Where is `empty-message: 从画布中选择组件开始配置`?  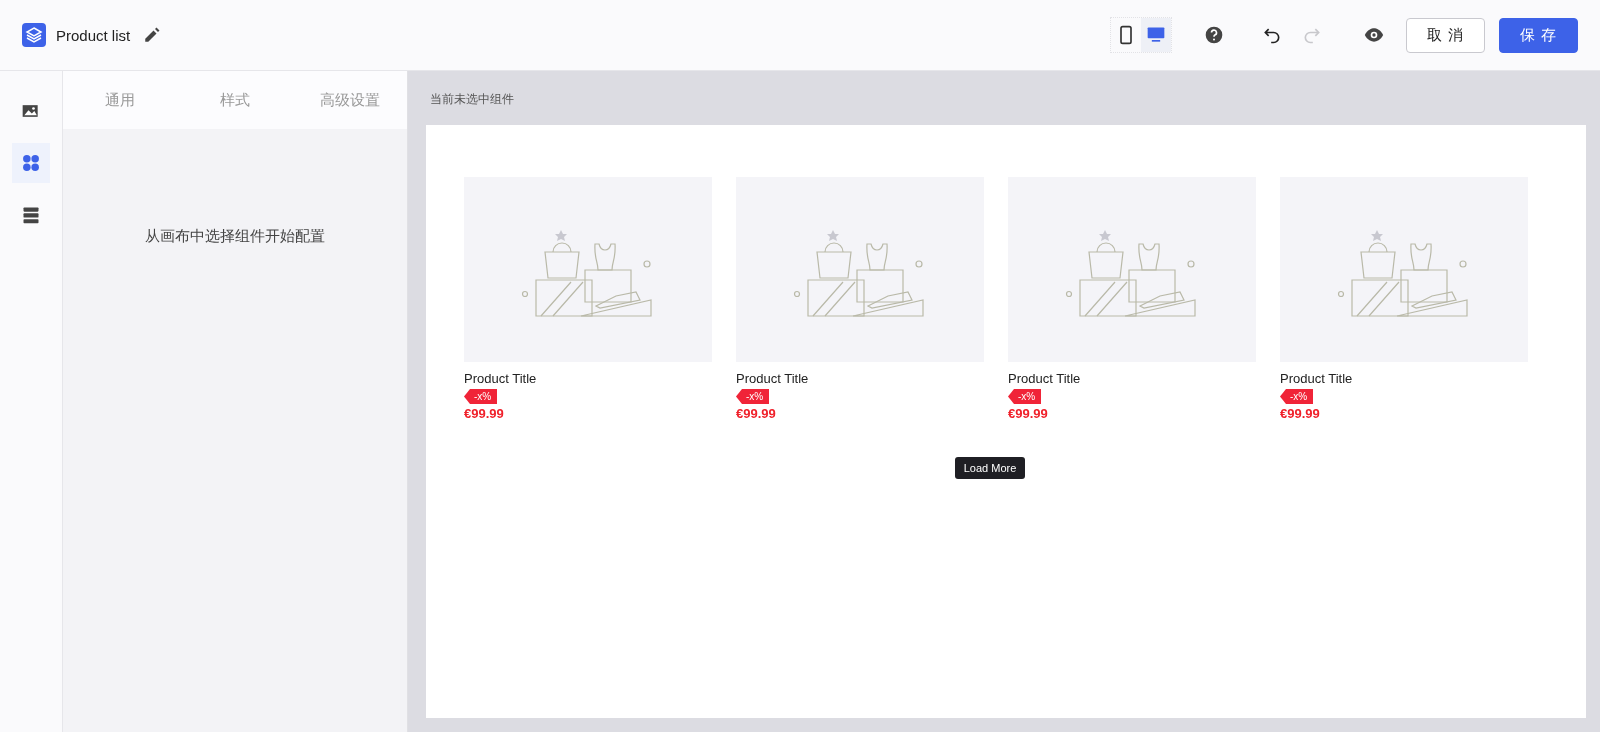 empty-message: 从画布中选择组件开始配置 is located at coordinates (235, 236).